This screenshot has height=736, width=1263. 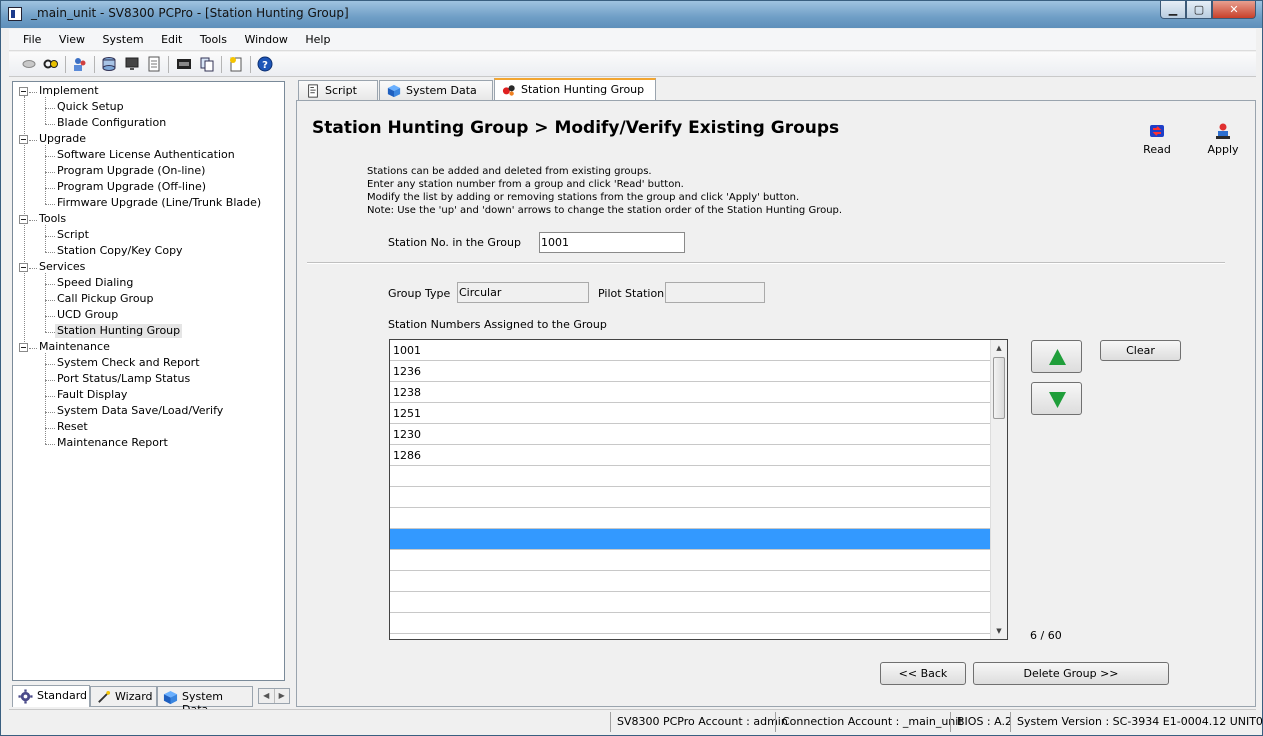 I want to click on connect-icon, so click(x=51, y=64).